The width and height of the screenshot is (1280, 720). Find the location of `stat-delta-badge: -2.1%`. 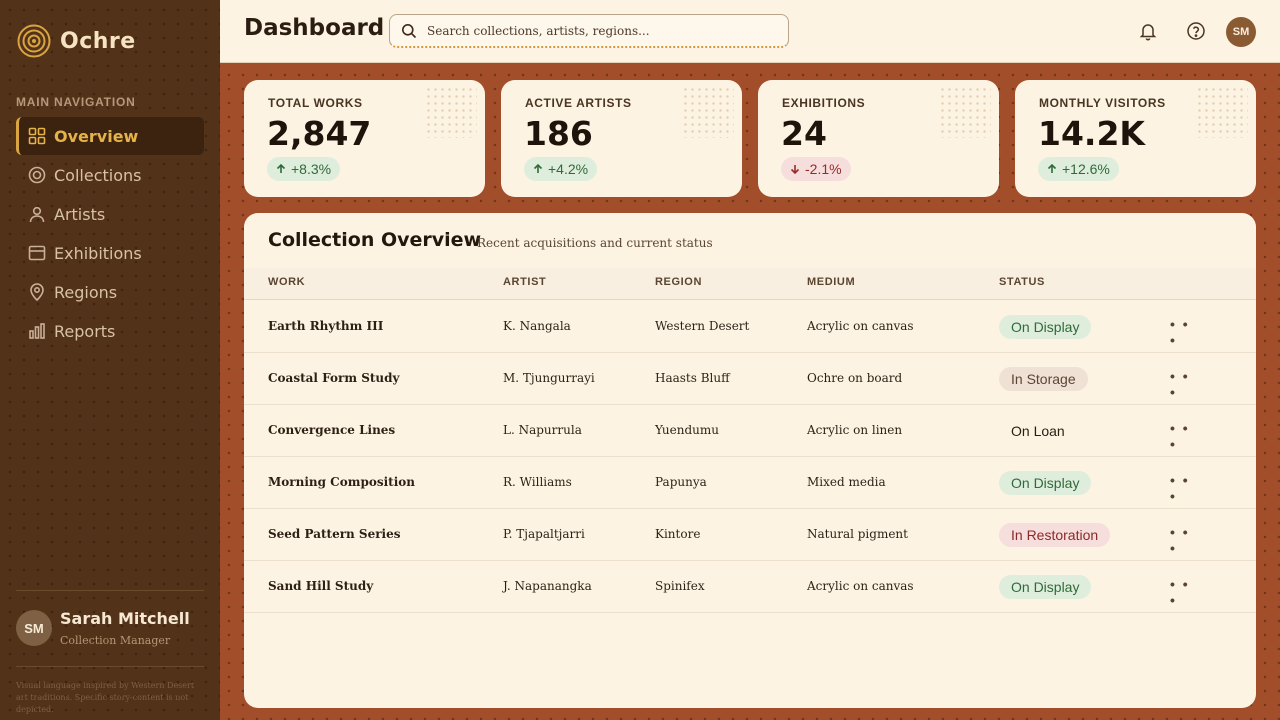

stat-delta-badge: -2.1% is located at coordinates (816, 169).